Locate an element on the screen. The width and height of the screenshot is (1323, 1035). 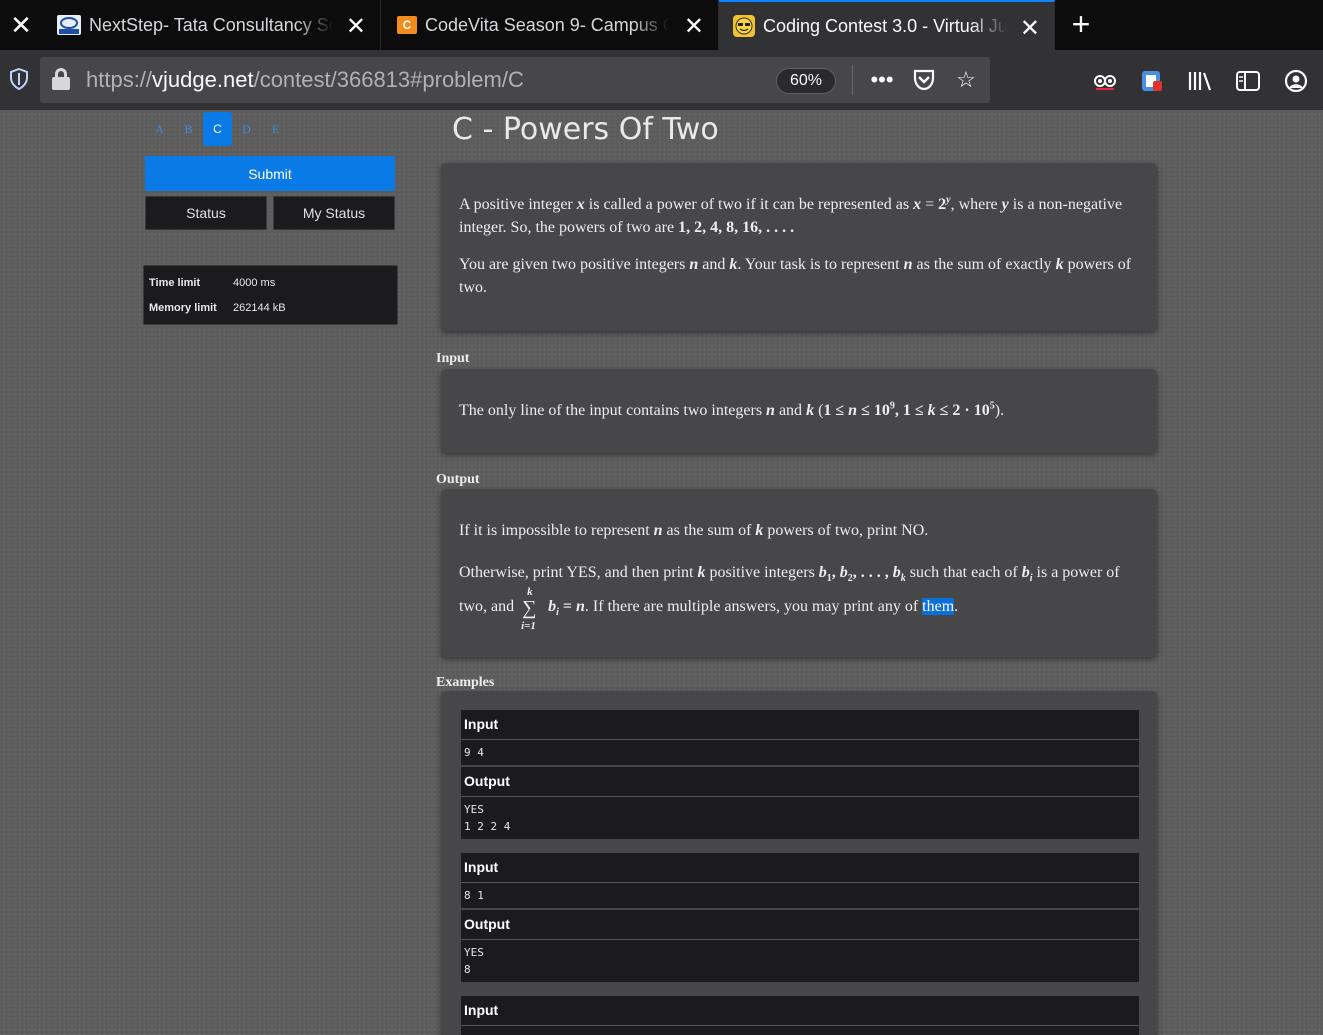
examples-heading: Examples is located at coordinates (465, 682).